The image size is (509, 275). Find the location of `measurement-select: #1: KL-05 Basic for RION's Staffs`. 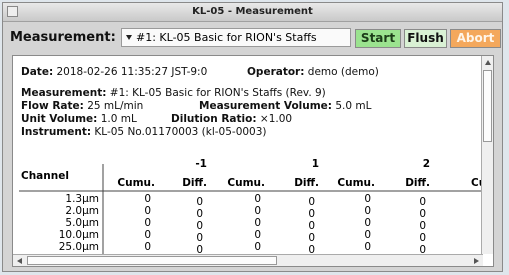

measurement-select: #1: KL-05 Basic for RION's Staffs is located at coordinates (236, 37).